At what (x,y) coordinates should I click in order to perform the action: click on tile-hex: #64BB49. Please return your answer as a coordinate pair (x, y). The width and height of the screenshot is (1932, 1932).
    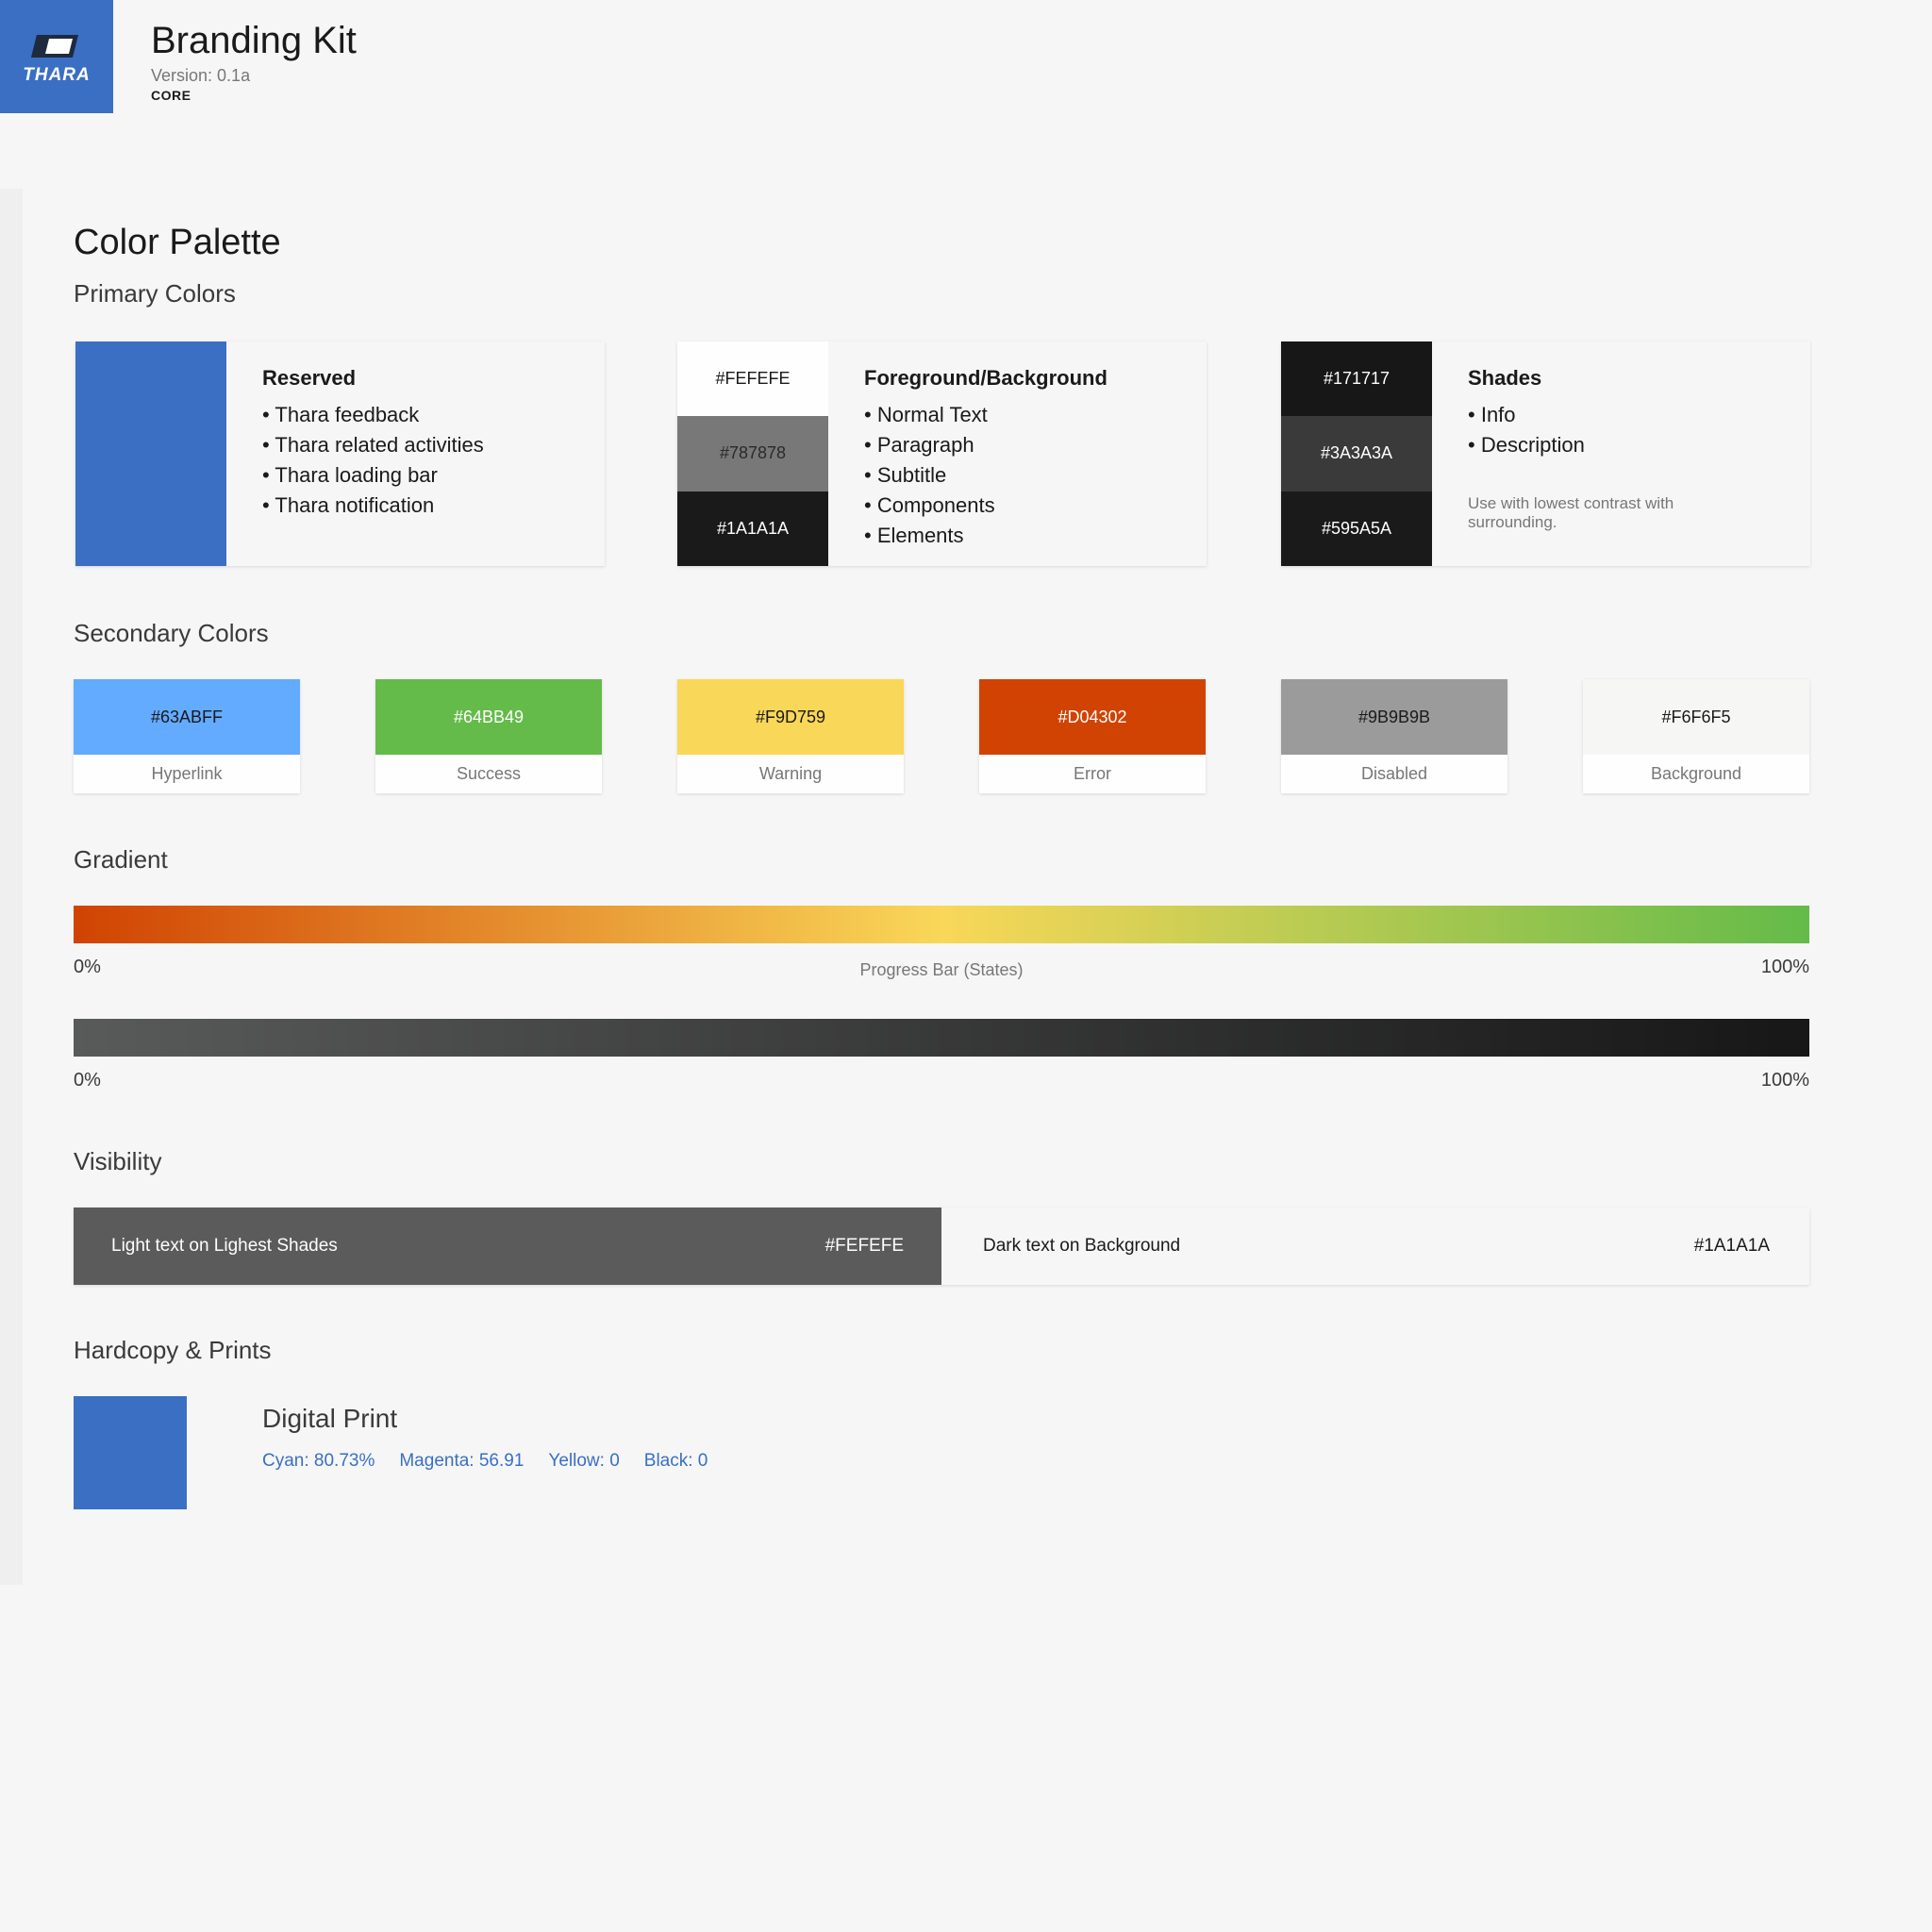
    Looking at the image, I should click on (489, 717).